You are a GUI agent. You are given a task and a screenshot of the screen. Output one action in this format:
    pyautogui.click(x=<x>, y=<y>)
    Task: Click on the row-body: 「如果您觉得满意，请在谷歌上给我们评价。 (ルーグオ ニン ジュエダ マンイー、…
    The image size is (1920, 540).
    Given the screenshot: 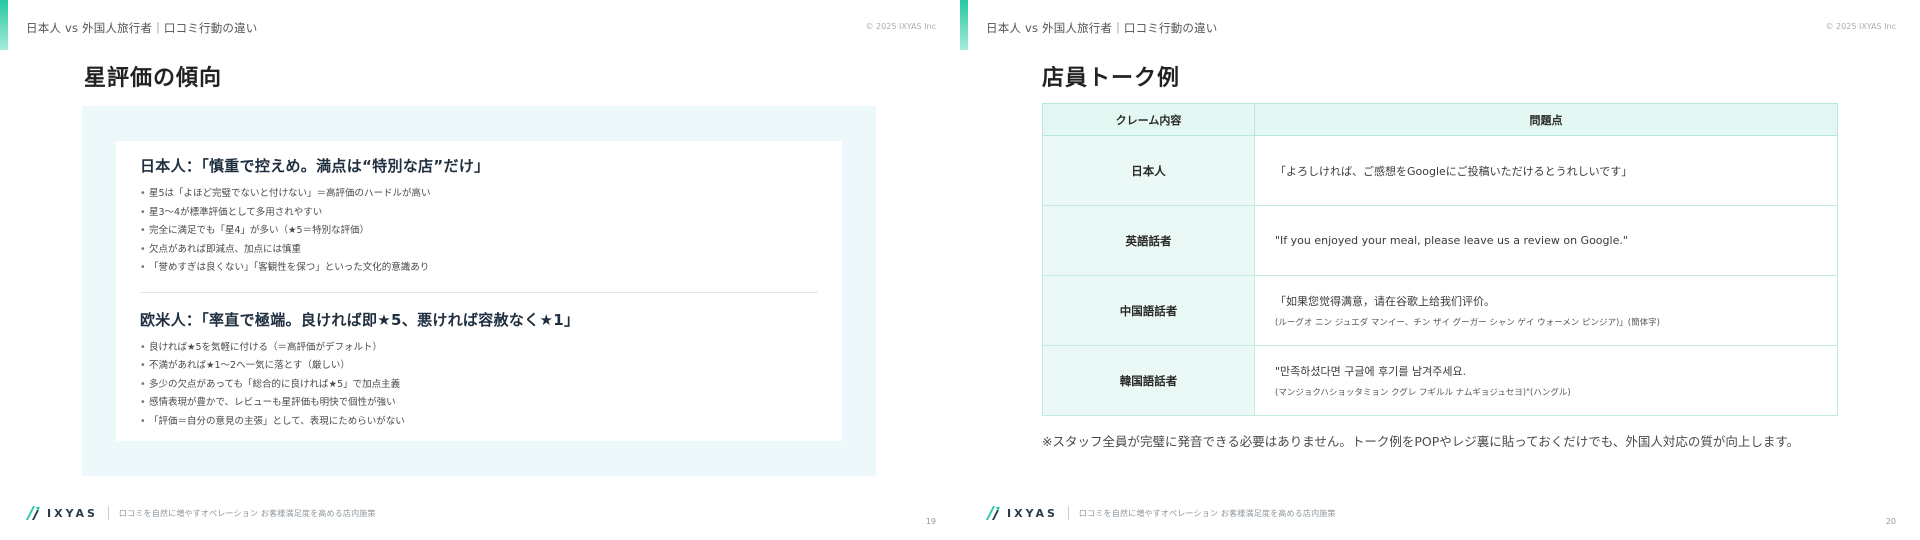 What is the action you would take?
    pyautogui.click(x=1546, y=310)
    